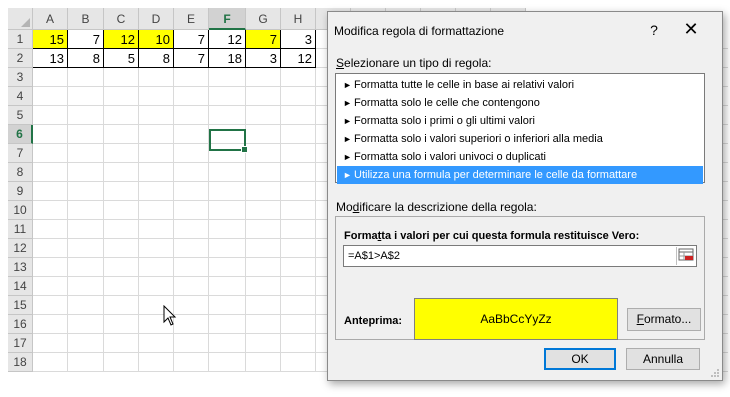 The image size is (730, 397). What do you see at coordinates (86, 19) in the screenshot?
I see `column-header-b: B` at bounding box center [86, 19].